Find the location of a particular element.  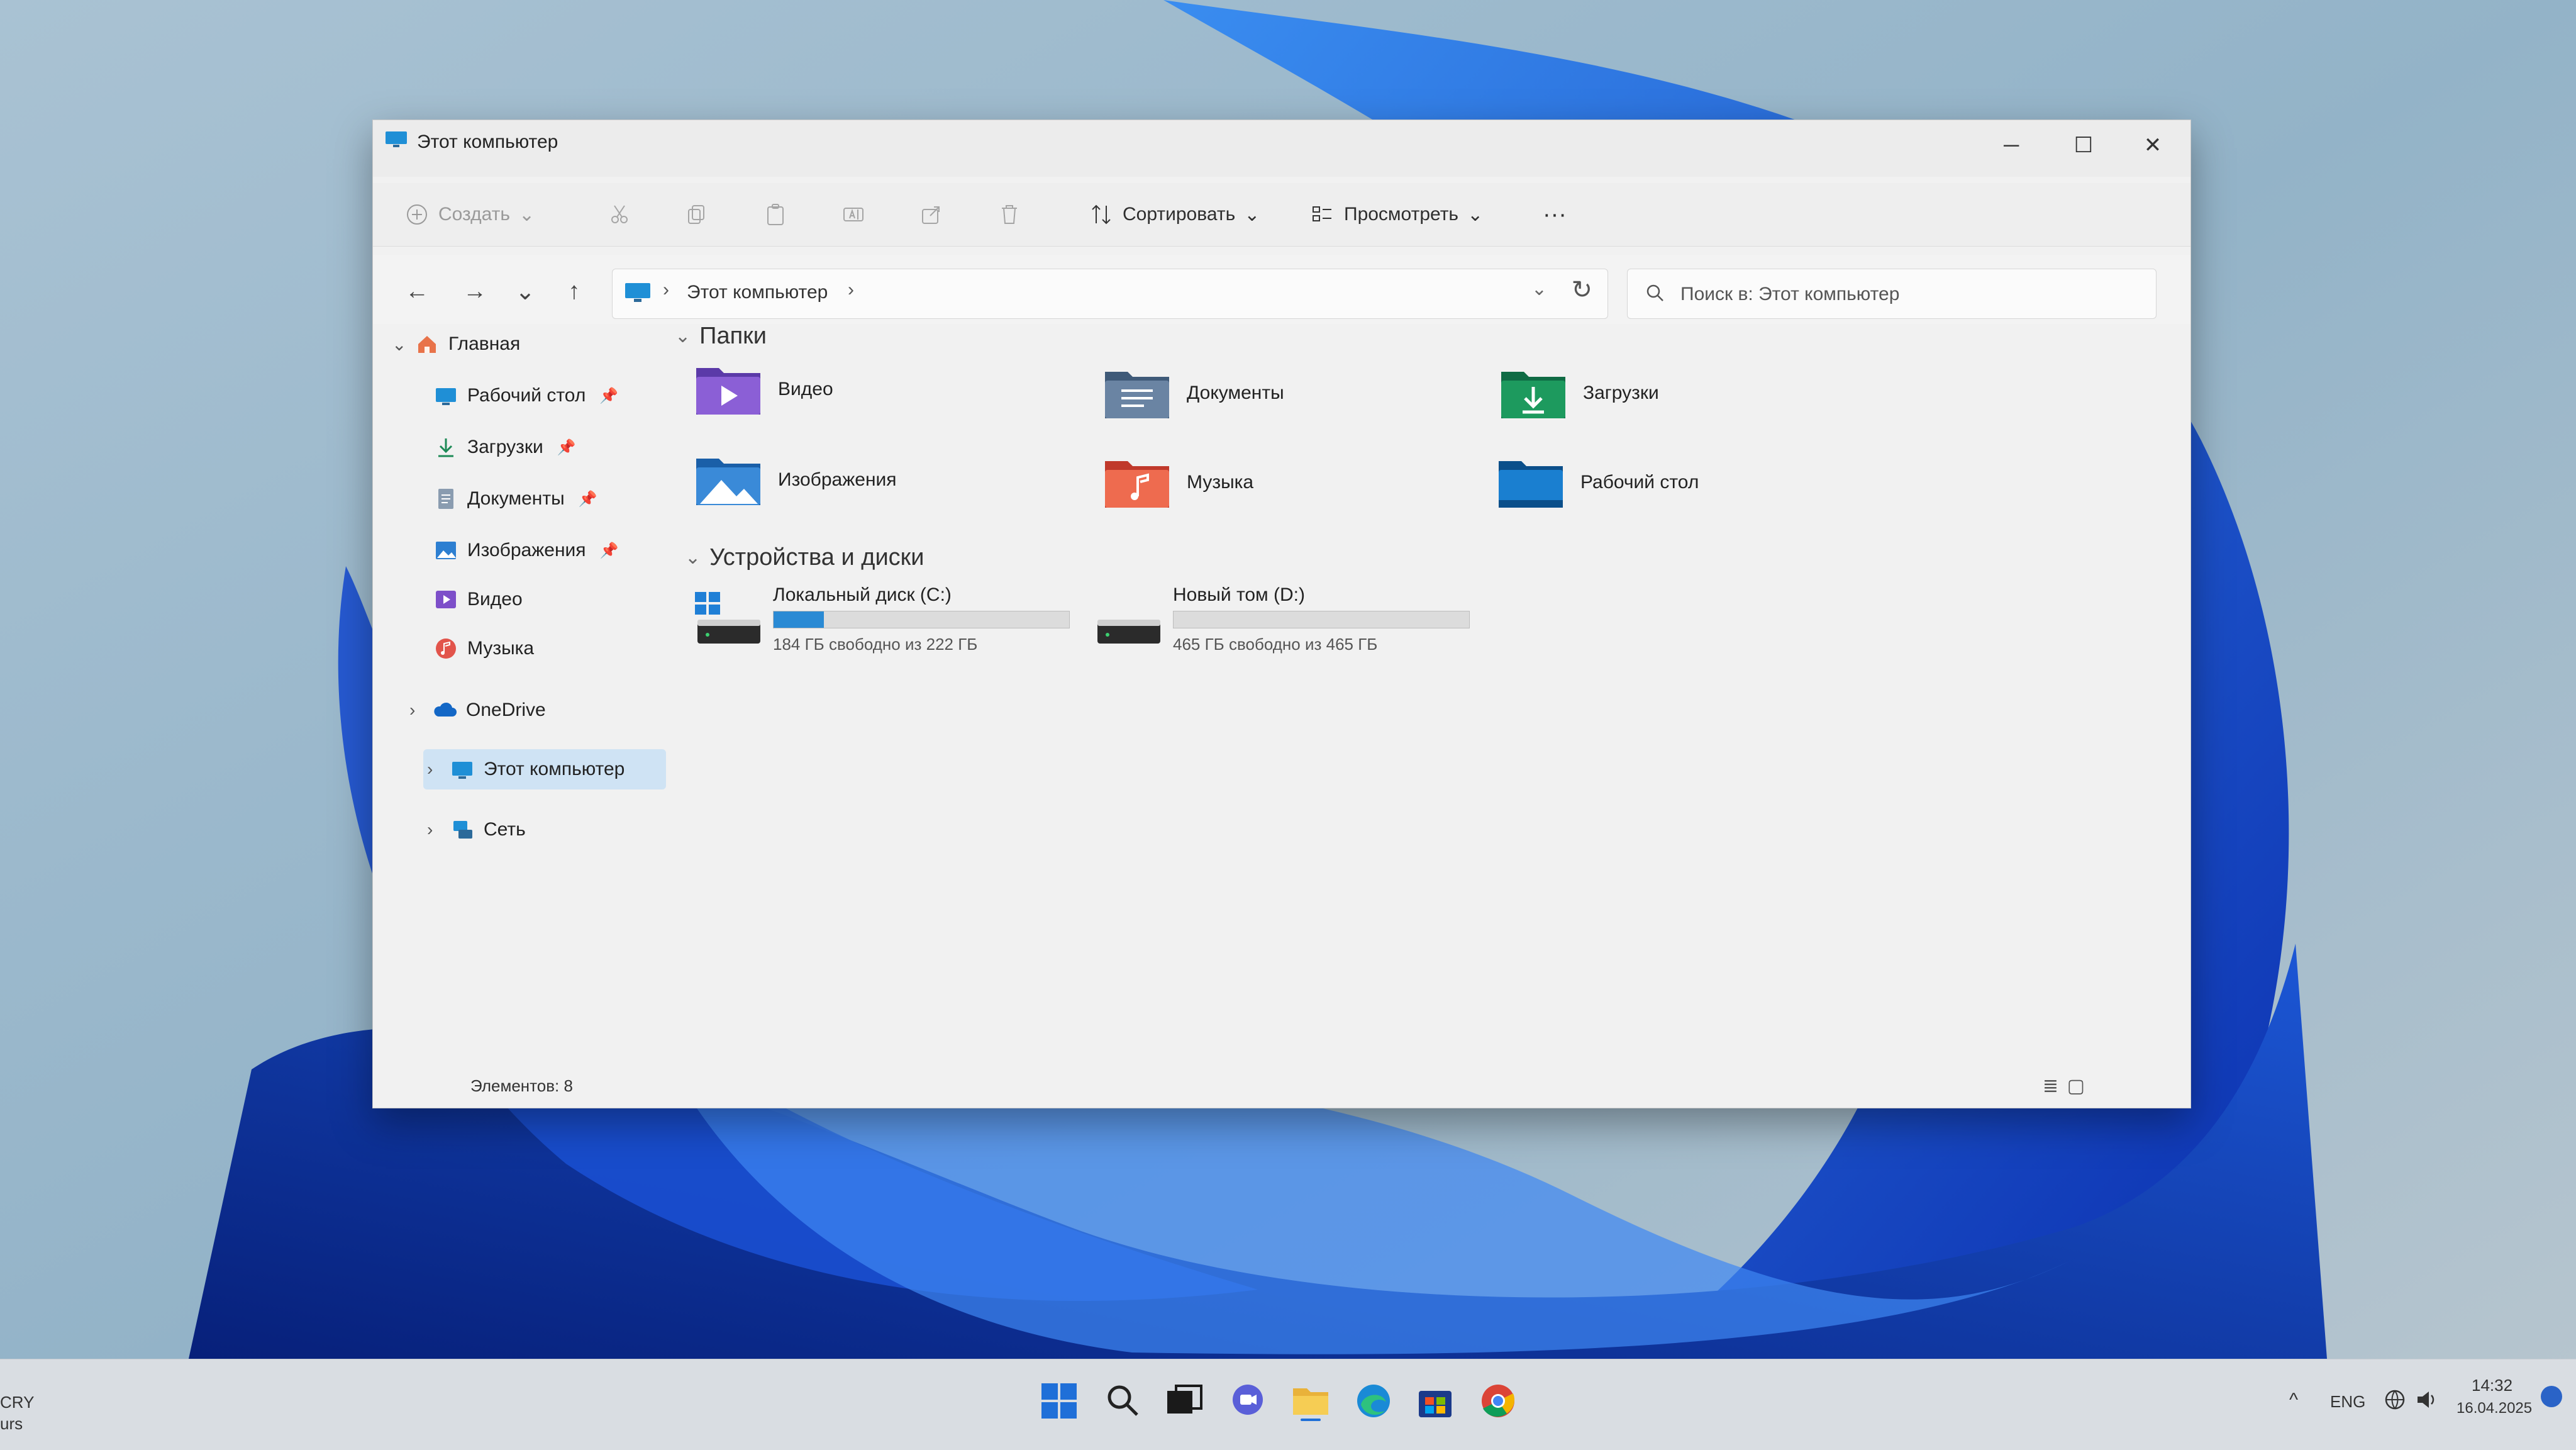

delete-button is located at coordinates (1009, 214).